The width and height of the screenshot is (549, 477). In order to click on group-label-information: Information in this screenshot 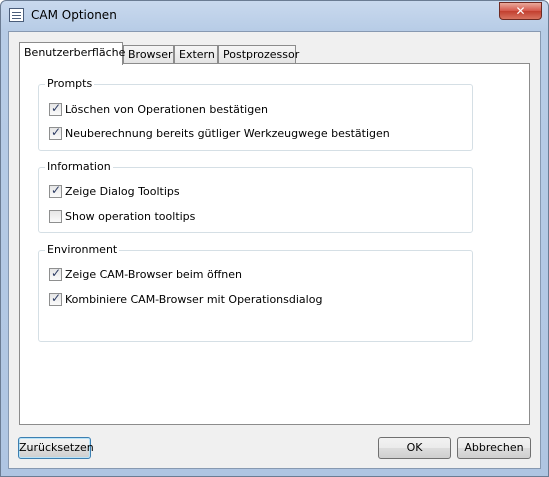, I will do `click(79, 166)`.